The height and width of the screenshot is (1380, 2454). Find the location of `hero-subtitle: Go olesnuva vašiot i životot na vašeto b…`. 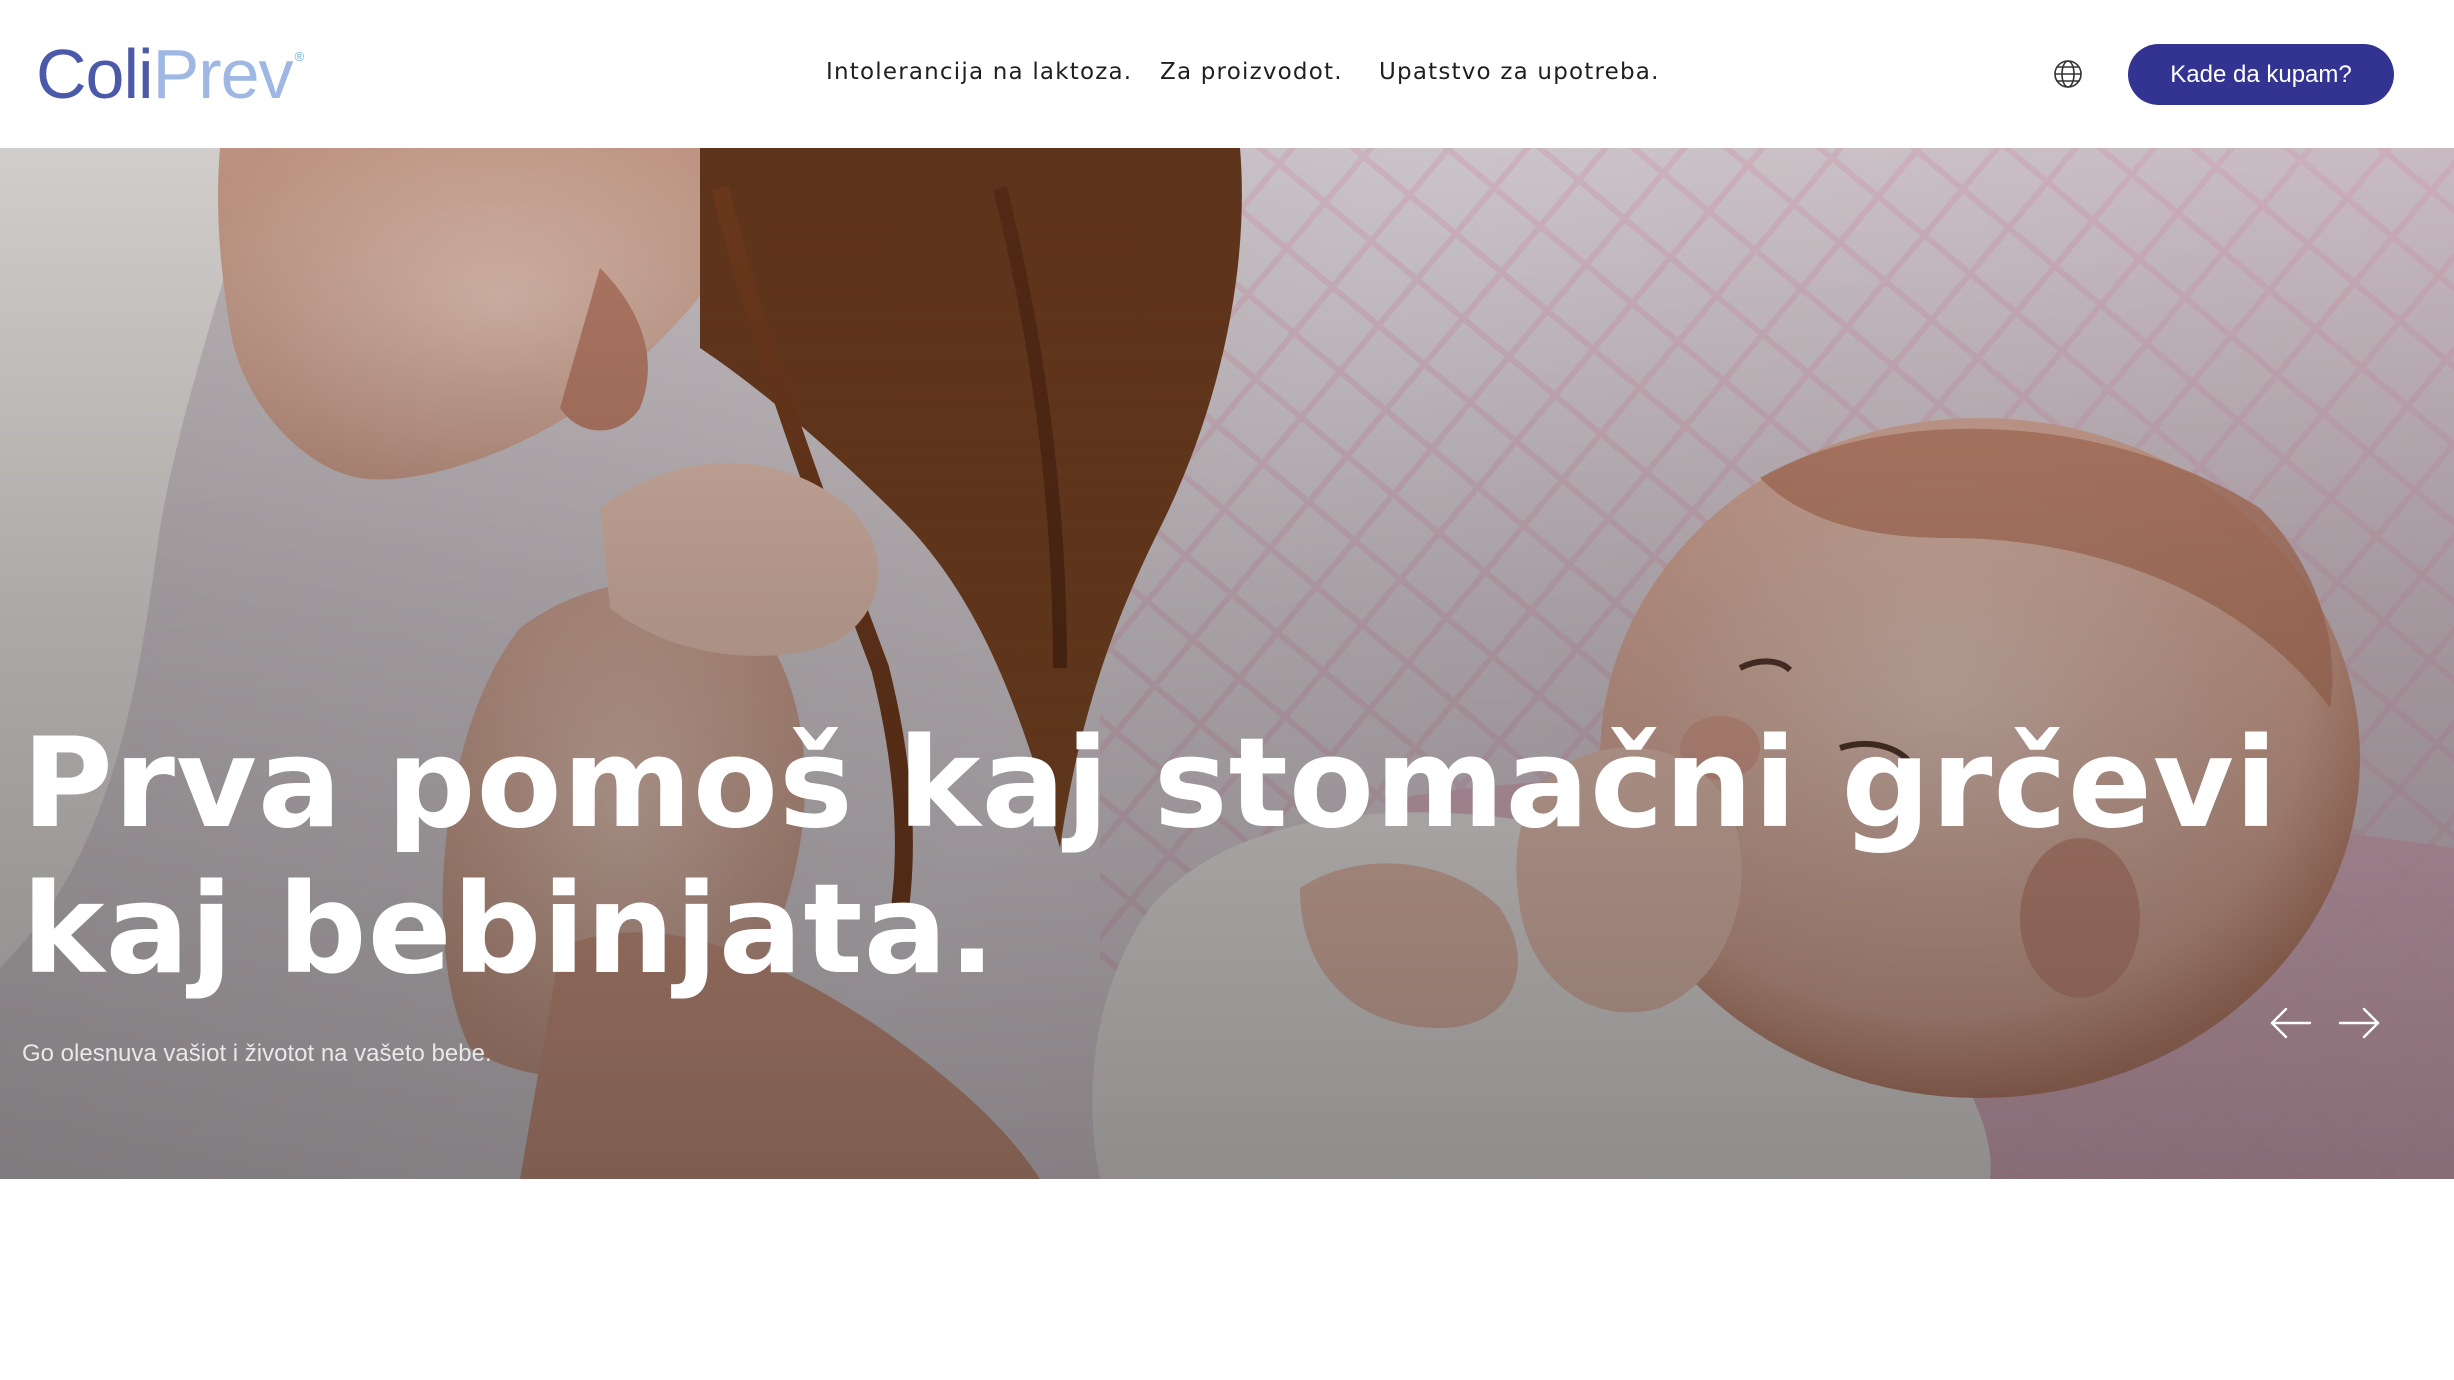

hero-subtitle: Go olesnuva vašiot i životot na vašeto b… is located at coordinates (257, 1053).